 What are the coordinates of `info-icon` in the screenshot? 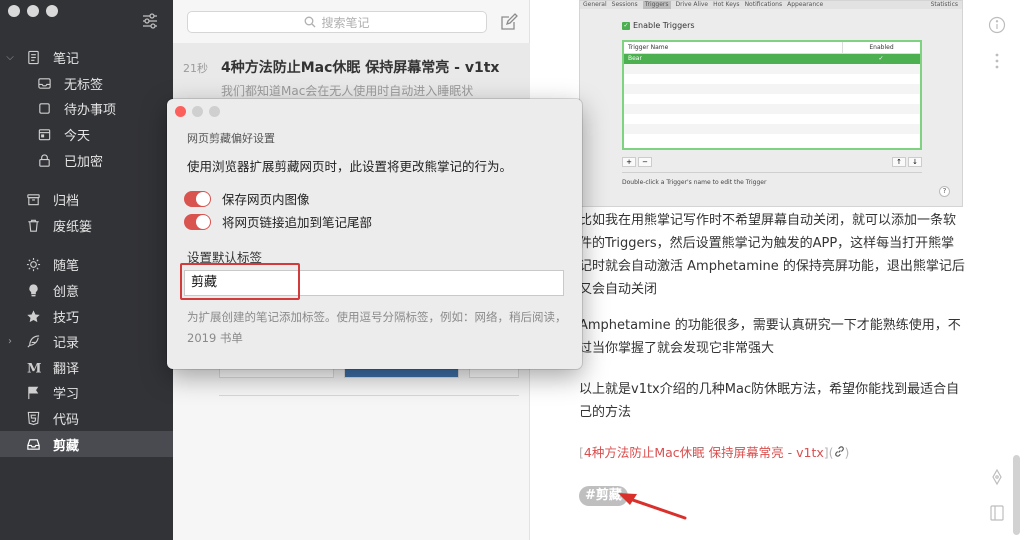 It's located at (997, 25).